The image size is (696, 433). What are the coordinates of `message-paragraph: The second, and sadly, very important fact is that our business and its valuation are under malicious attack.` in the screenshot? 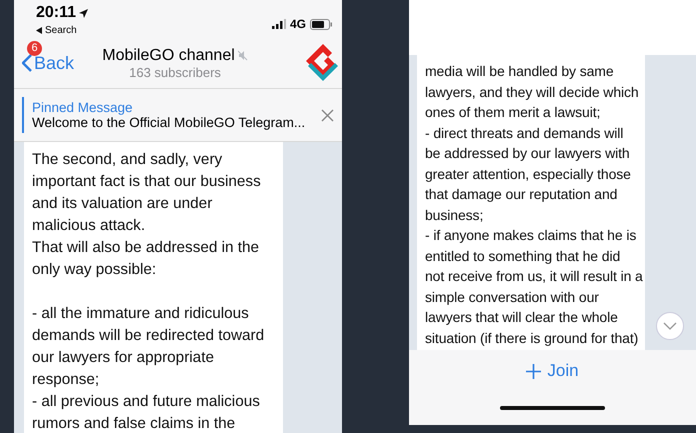 It's located at (146, 193).